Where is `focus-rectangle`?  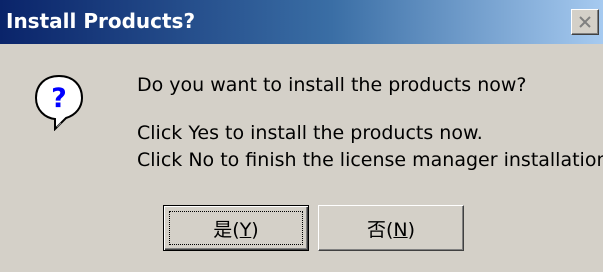 focus-rectangle is located at coordinates (236, 228).